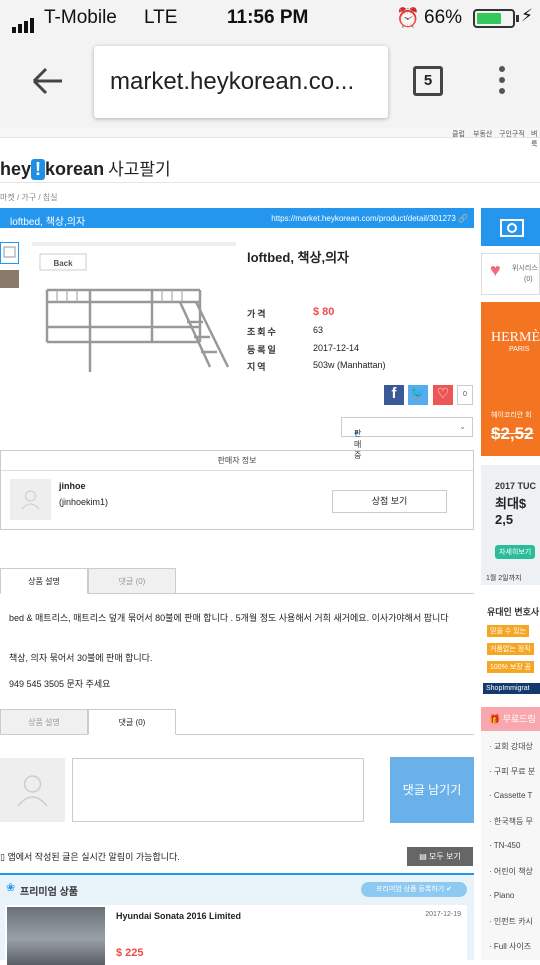  I want to click on views-value: 63, so click(318, 330).